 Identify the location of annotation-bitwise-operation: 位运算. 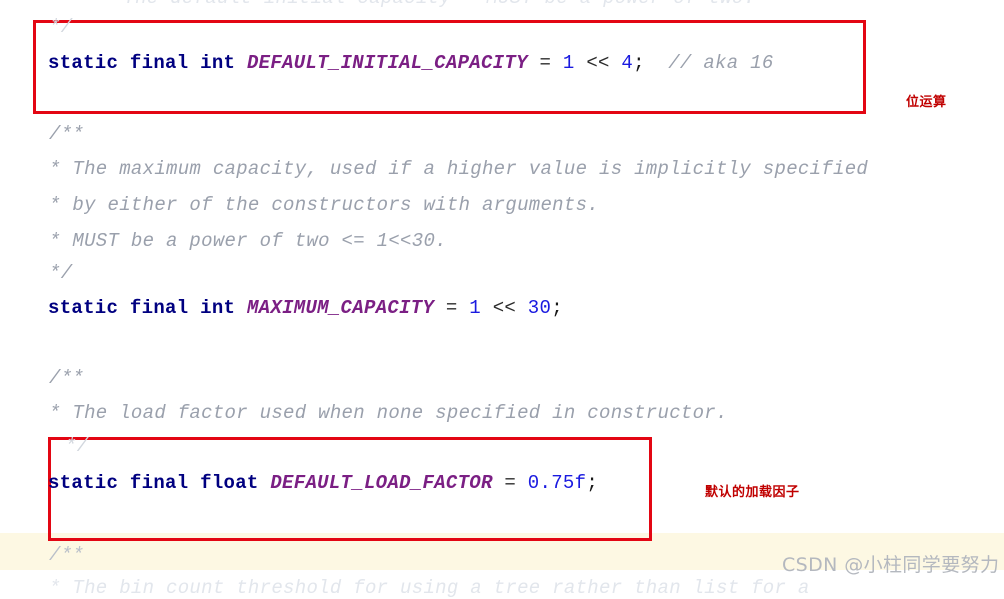
(926, 102).